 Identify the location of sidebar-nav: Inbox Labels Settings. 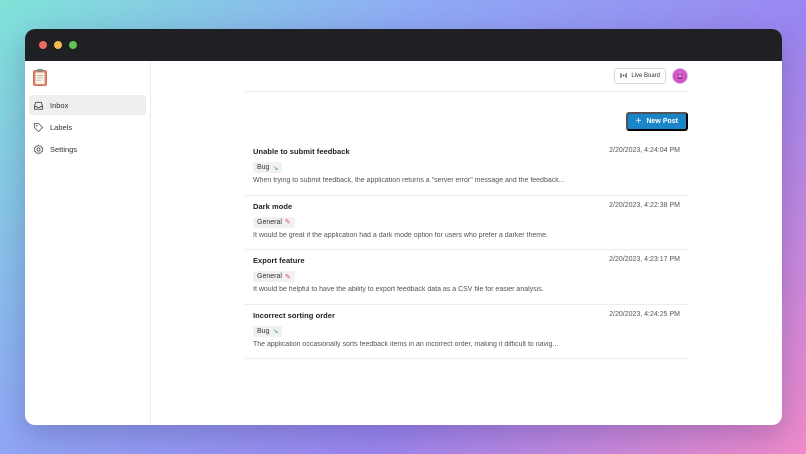
(87, 128).